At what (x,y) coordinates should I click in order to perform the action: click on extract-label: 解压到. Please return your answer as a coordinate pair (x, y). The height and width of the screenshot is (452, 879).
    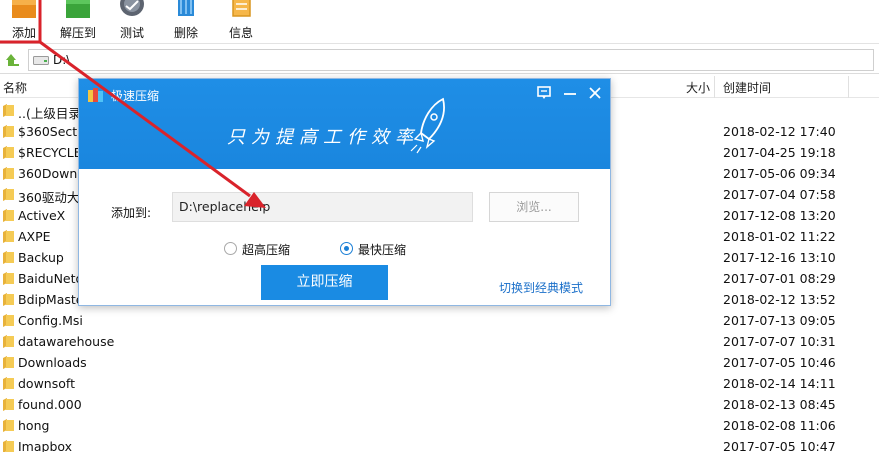
    Looking at the image, I should click on (77, 33).